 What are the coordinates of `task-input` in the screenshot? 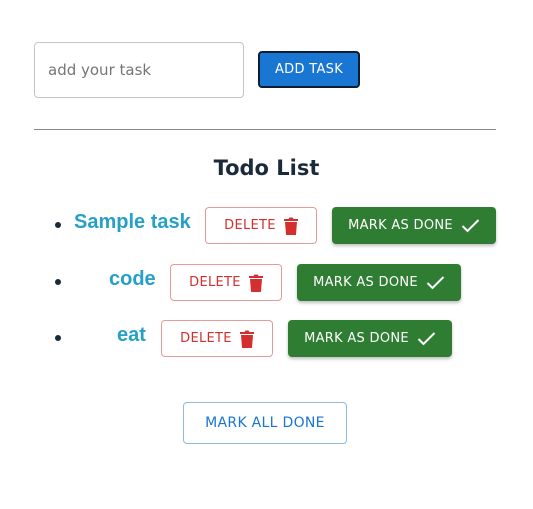 It's located at (139, 70).